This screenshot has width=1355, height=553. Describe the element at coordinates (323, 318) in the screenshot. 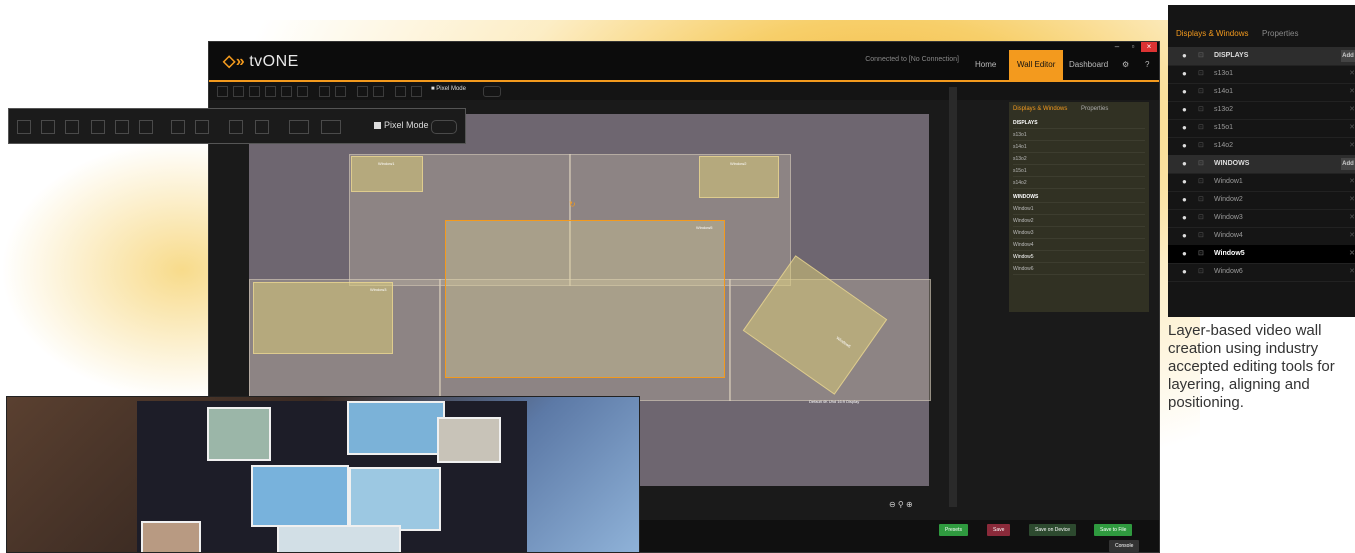

I see `window-3: Window3` at that location.